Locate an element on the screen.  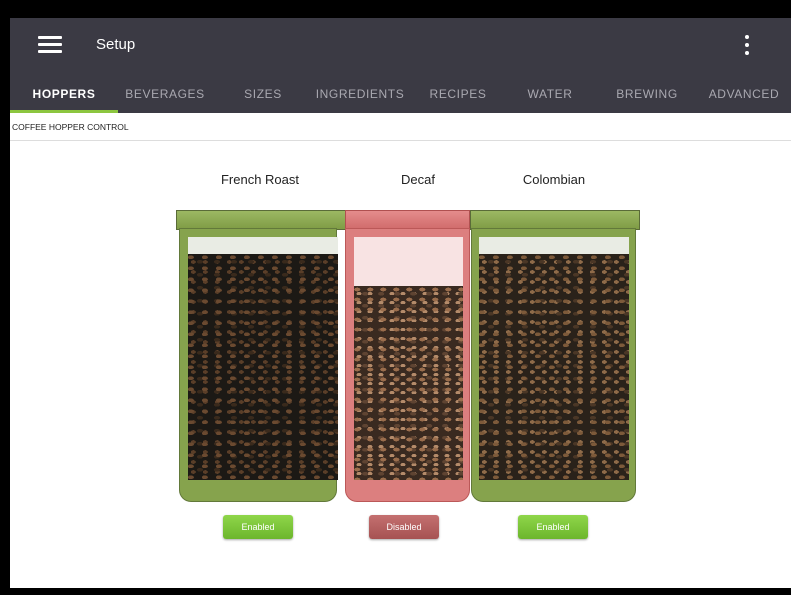
section-header: COFFEE HOPPER CONTROL is located at coordinates (400, 127).